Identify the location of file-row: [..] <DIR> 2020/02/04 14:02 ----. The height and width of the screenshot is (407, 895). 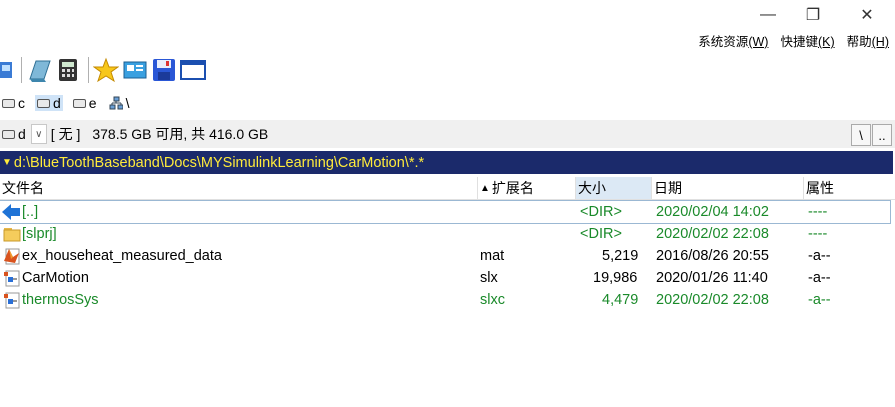
(445, 212).